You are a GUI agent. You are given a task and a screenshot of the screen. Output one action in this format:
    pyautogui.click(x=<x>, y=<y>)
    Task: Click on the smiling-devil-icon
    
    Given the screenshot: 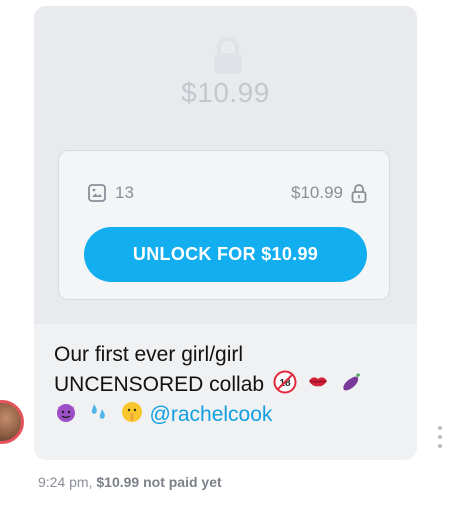 What is the action you would take?
    pyautogui.click(x=66, y=413)
    